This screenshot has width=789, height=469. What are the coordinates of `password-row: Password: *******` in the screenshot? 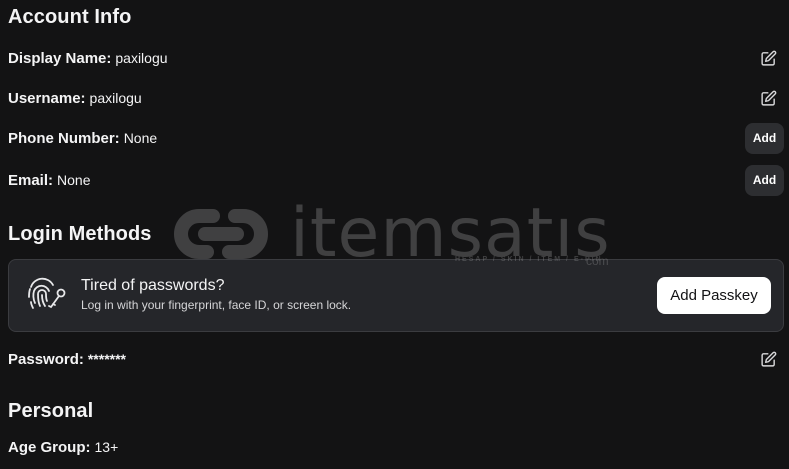 It's located at (393, 359).